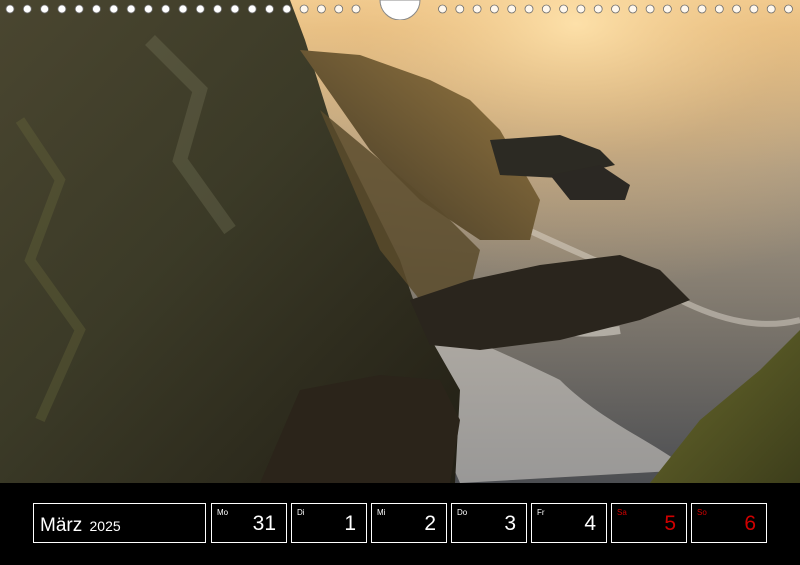 This screenshot has width=800, height=565. I want to click on day-cell-sa: Sa 5, so click(649, 523).